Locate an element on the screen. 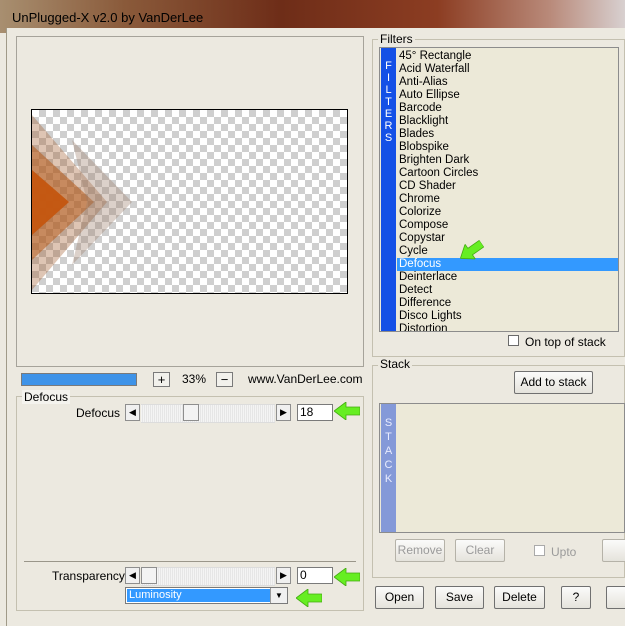  filter-list-item: Copystar is located at coordinates (422, 238).